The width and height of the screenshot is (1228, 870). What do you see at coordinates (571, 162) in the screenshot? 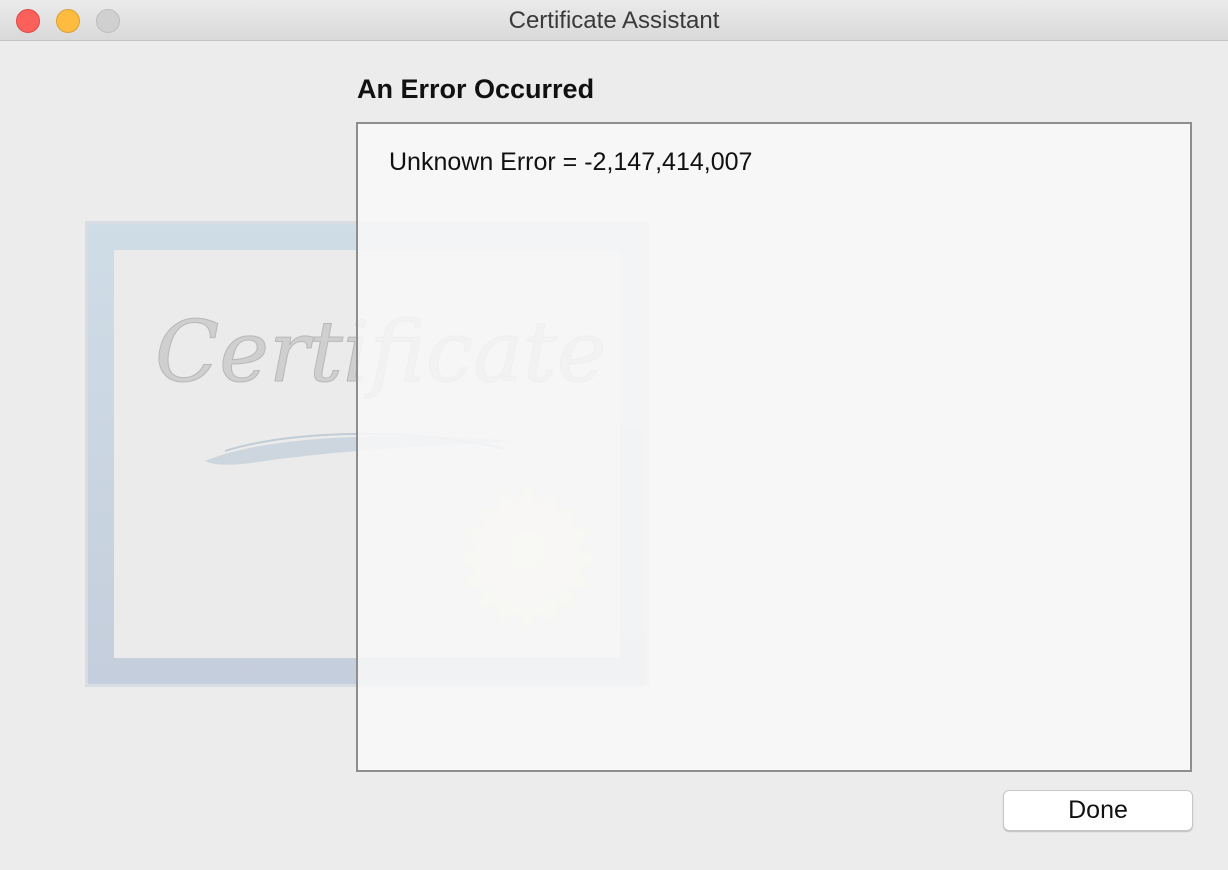
I see `error-message: Unknown Error = -2,147,414,007` at bounding box center [571, 162].